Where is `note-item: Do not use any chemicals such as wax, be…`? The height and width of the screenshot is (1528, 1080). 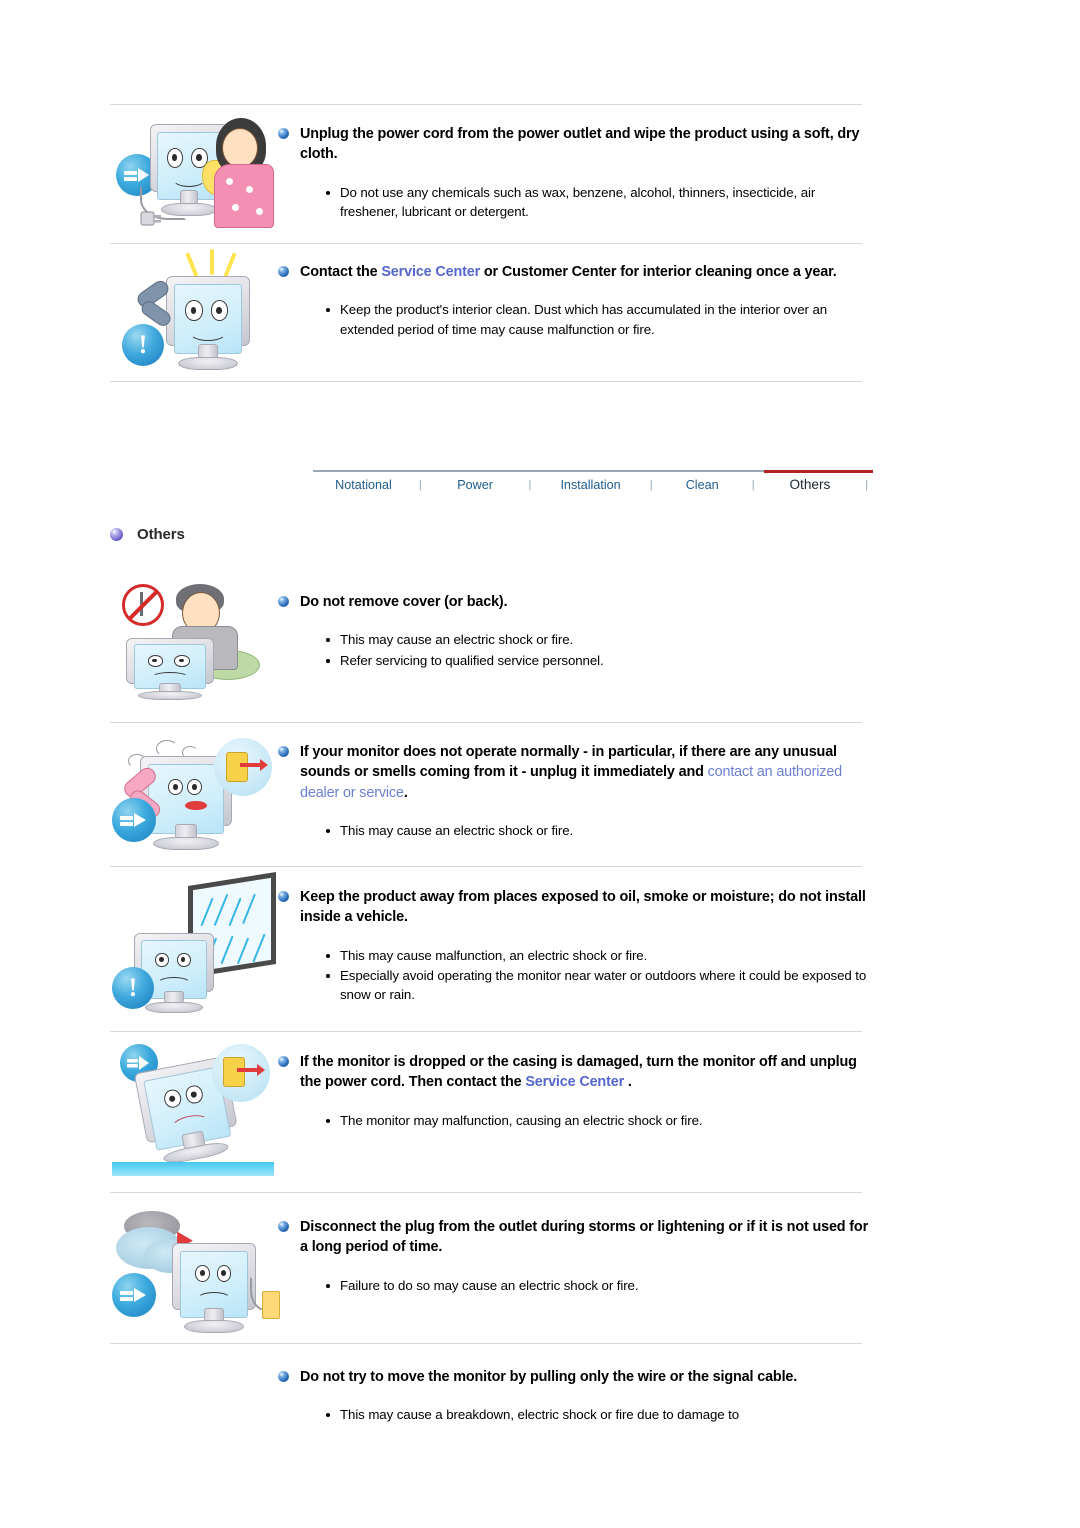 note-item: Do not use any chemicals such as wax, be… is located at coordinates (598, 202).